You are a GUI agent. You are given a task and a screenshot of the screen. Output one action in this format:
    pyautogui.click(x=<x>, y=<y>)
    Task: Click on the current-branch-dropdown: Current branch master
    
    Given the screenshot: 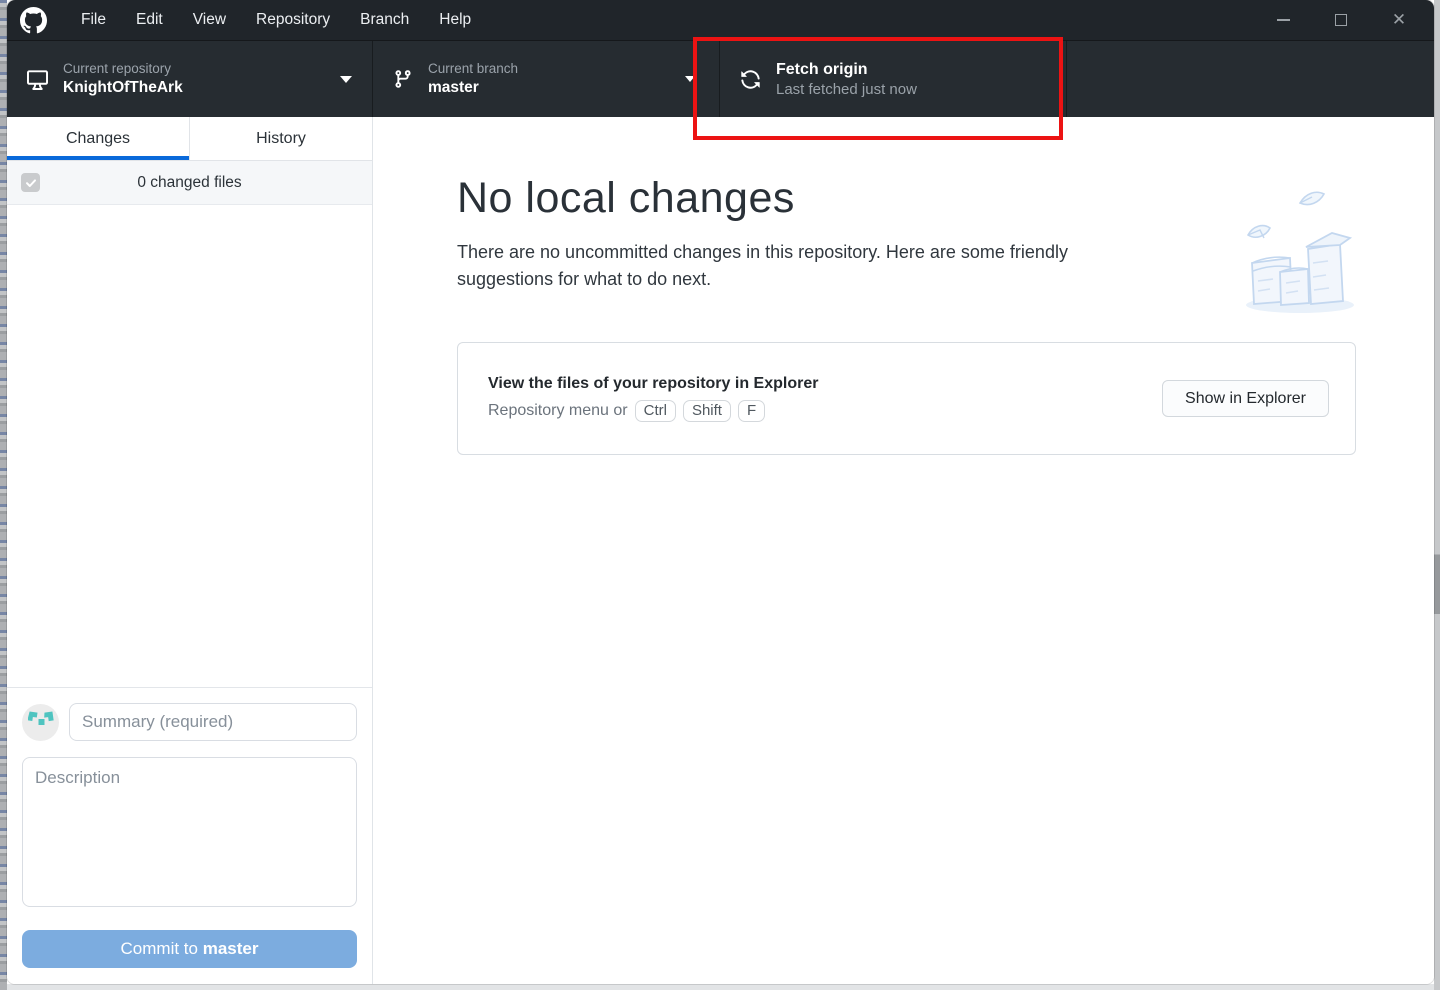 What is the action you would take?
    pyautogui.click(x=546, y=79)
    